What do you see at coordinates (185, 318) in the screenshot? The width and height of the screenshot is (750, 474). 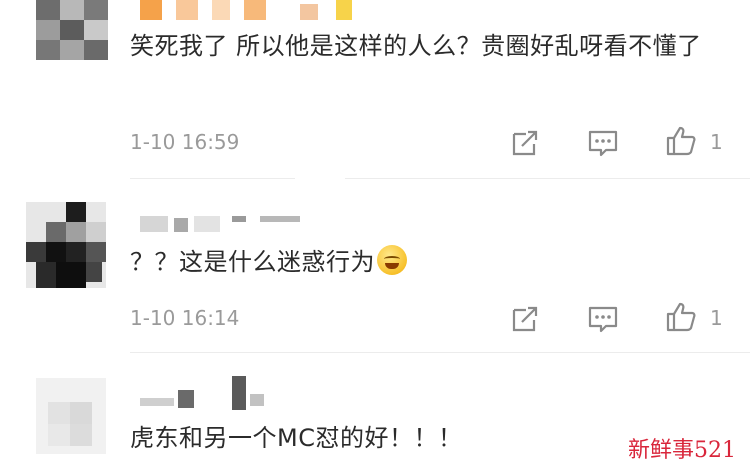 I see `comment-time: 1-10 16:14` at bounding box center [185, 318].